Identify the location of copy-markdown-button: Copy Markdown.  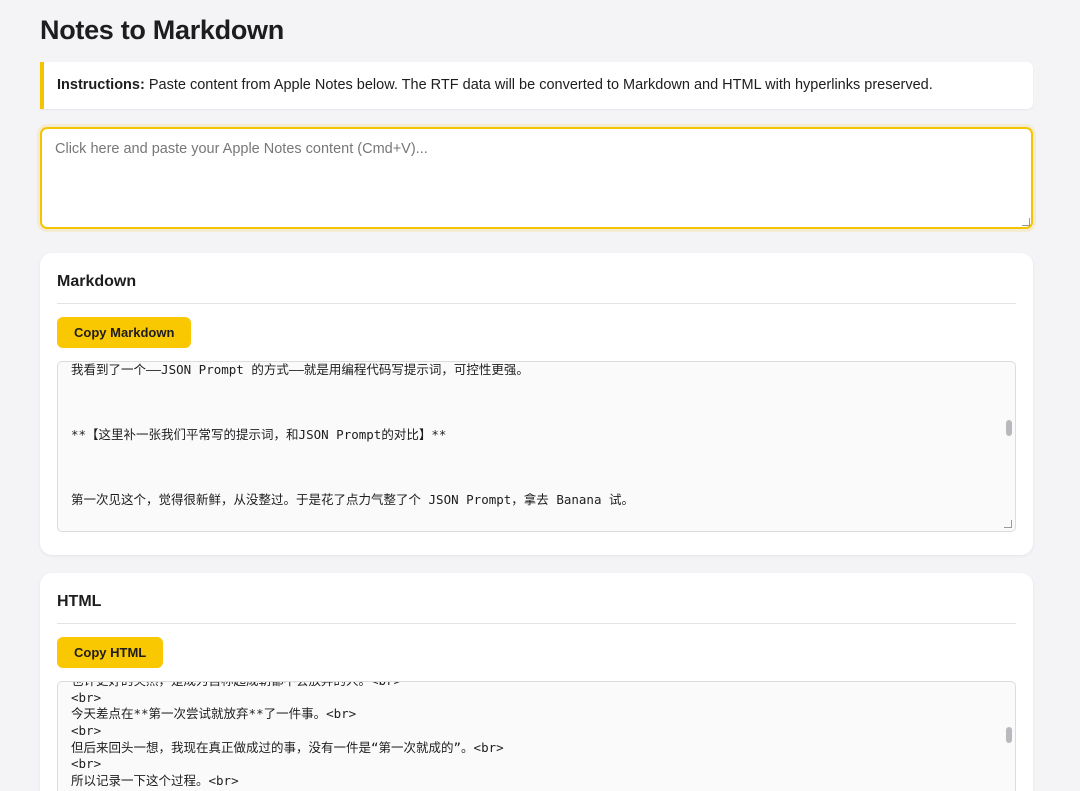
(124, 332).